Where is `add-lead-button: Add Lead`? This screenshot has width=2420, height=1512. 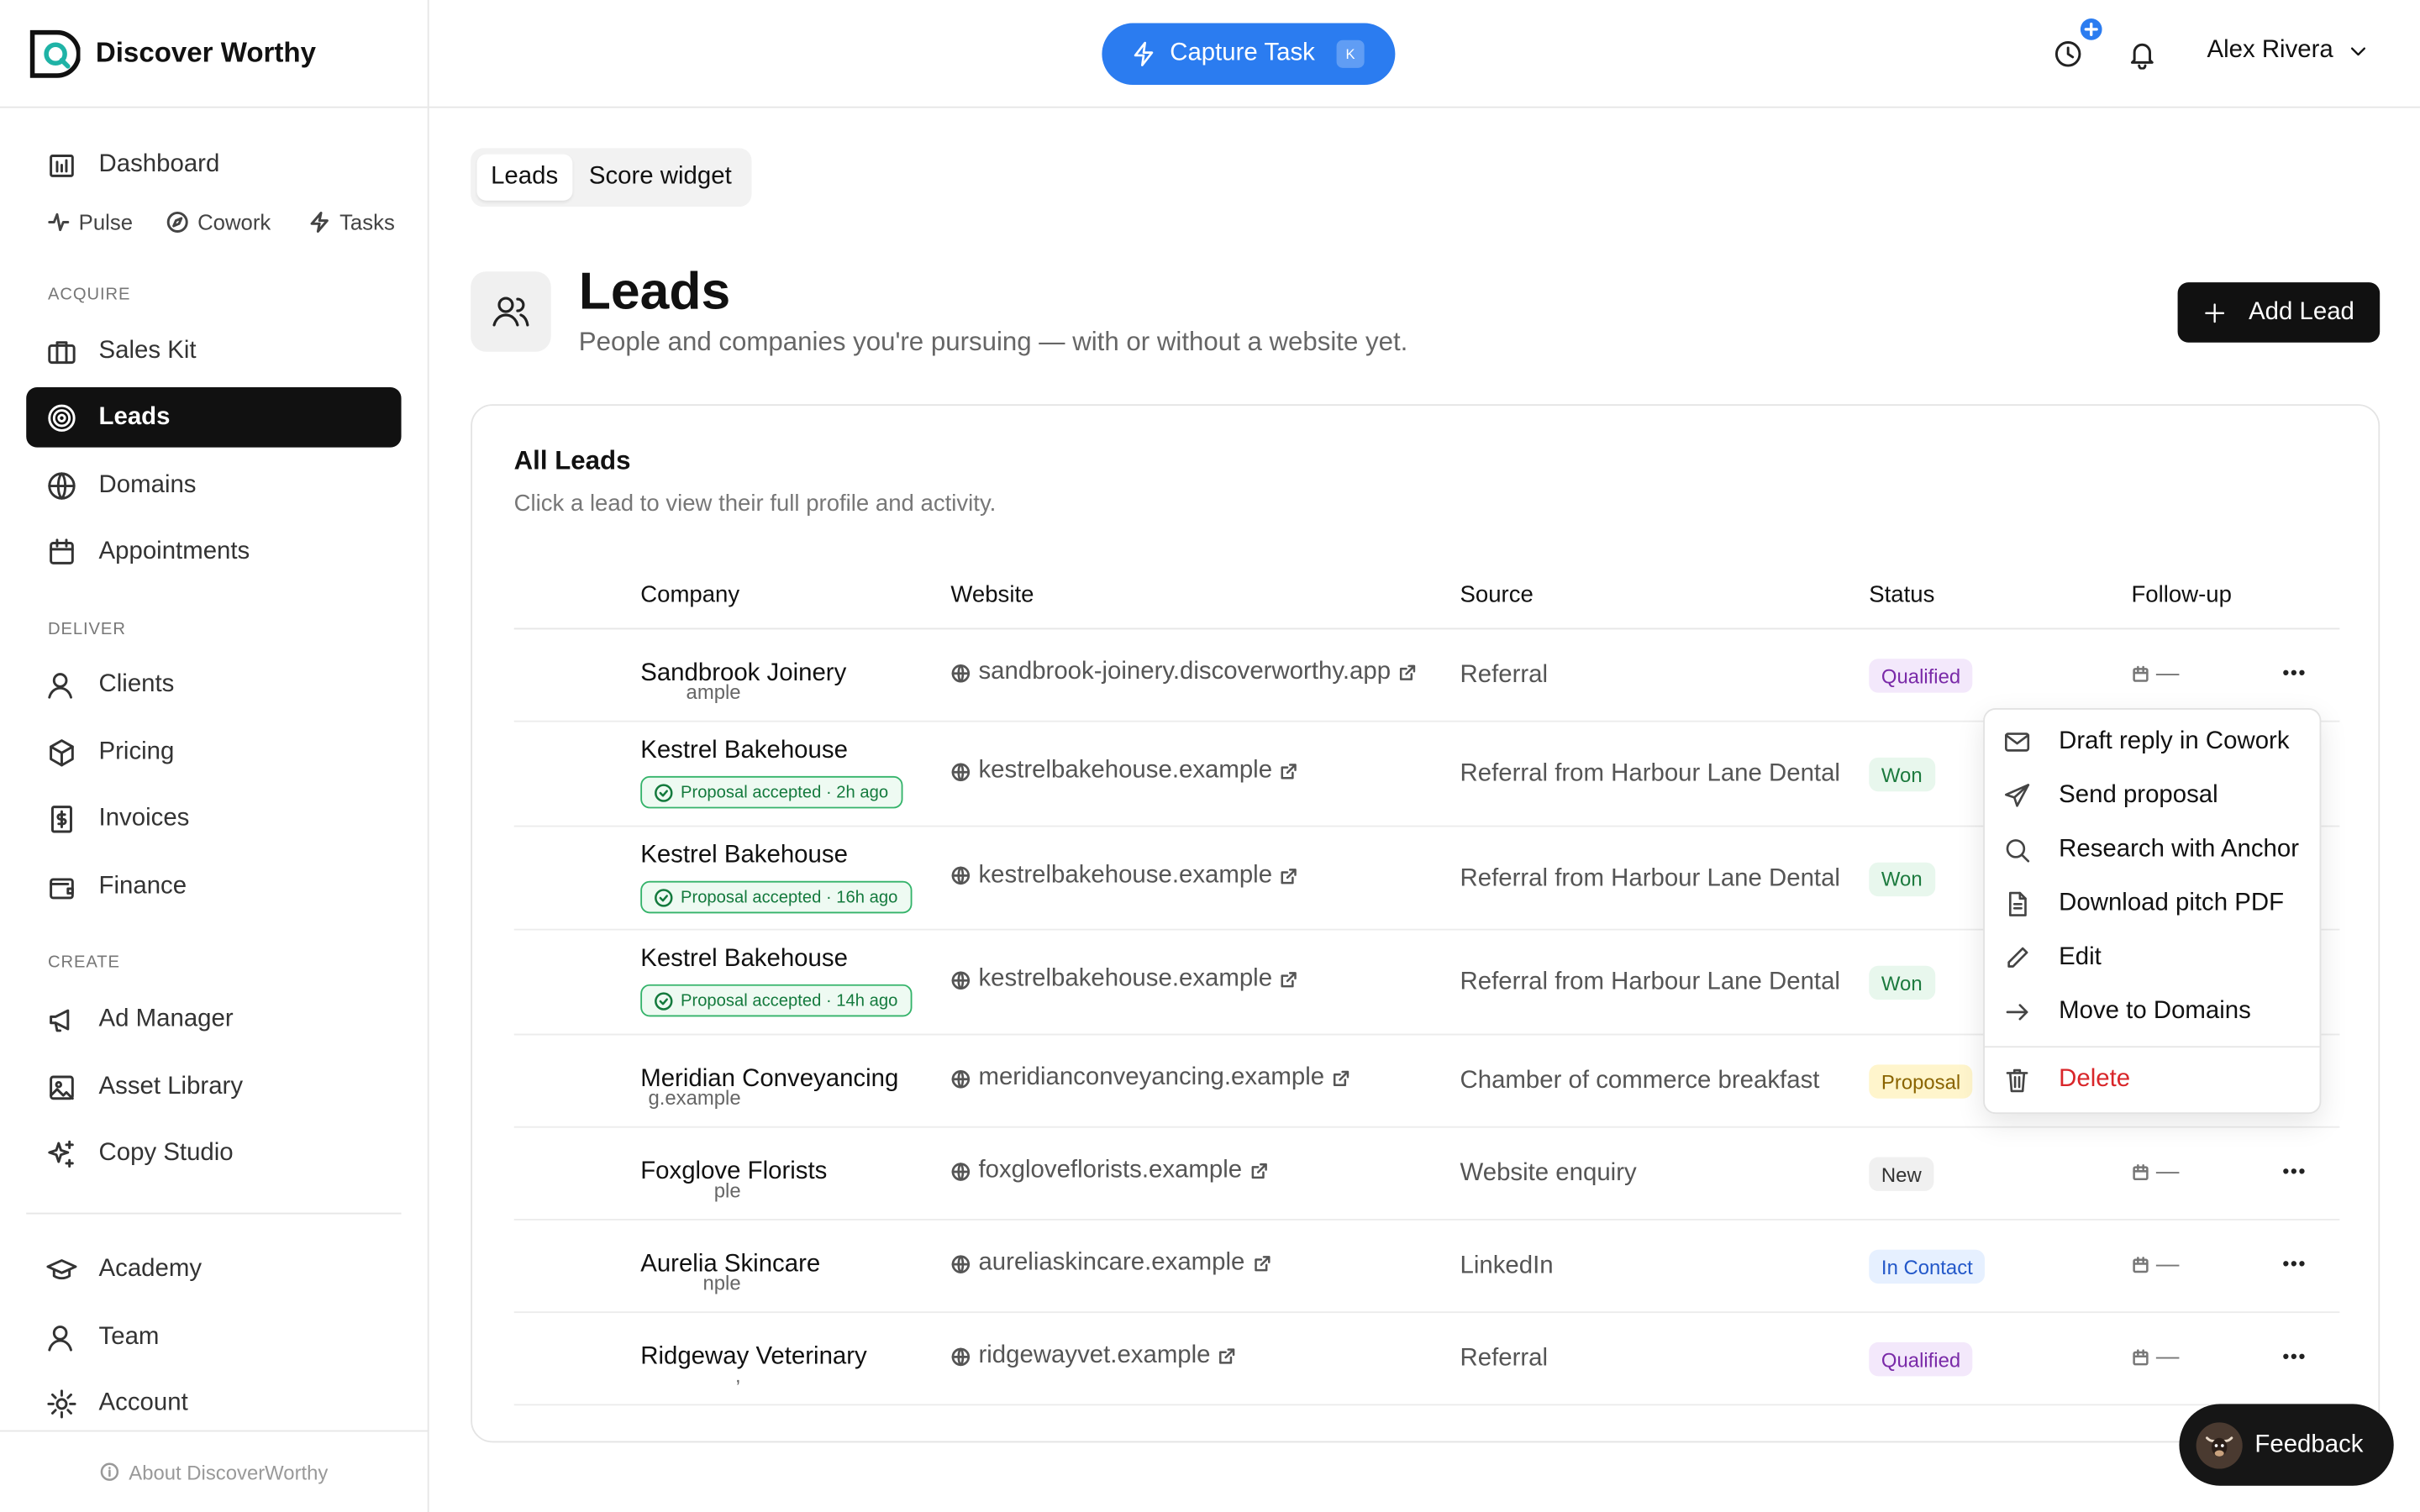
add-lead-button: Add Lead is located at coordinates (2279, 312).